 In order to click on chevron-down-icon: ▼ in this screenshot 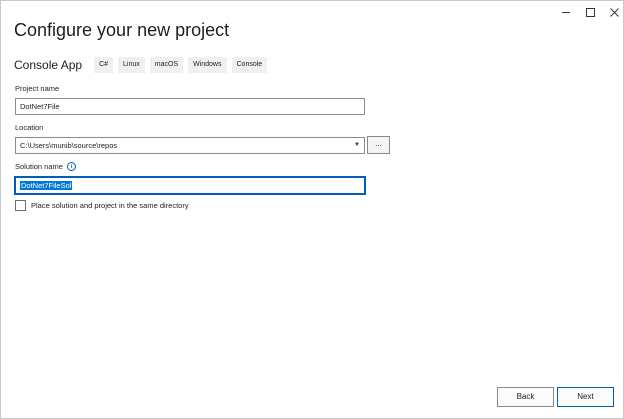, I will do `click(357, 145)`.